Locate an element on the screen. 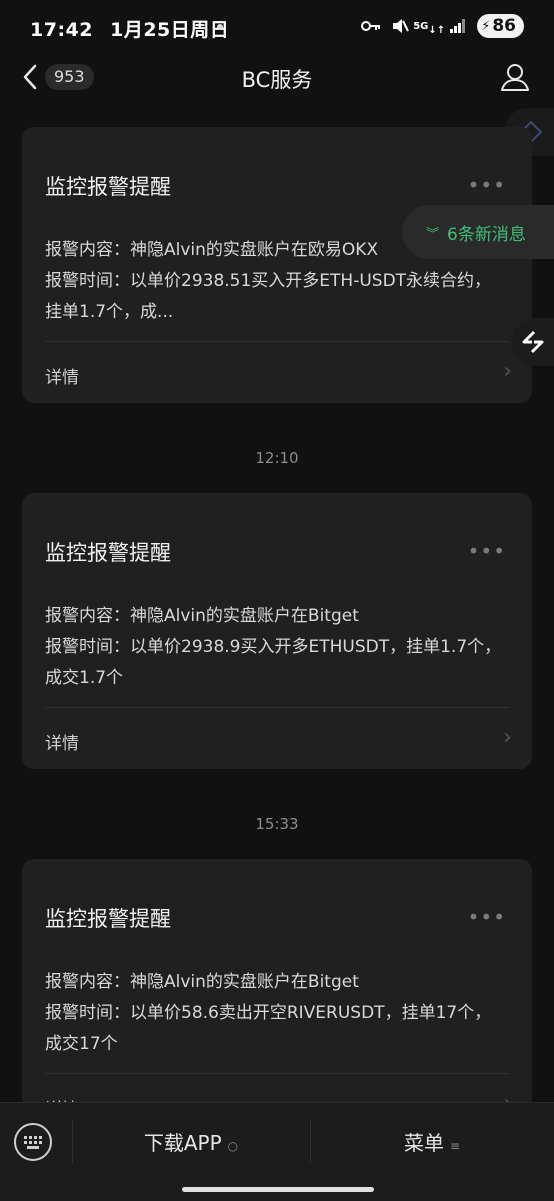 This screenshot has width=554, height=1201. profile-button is located at coordinates (515, 77).